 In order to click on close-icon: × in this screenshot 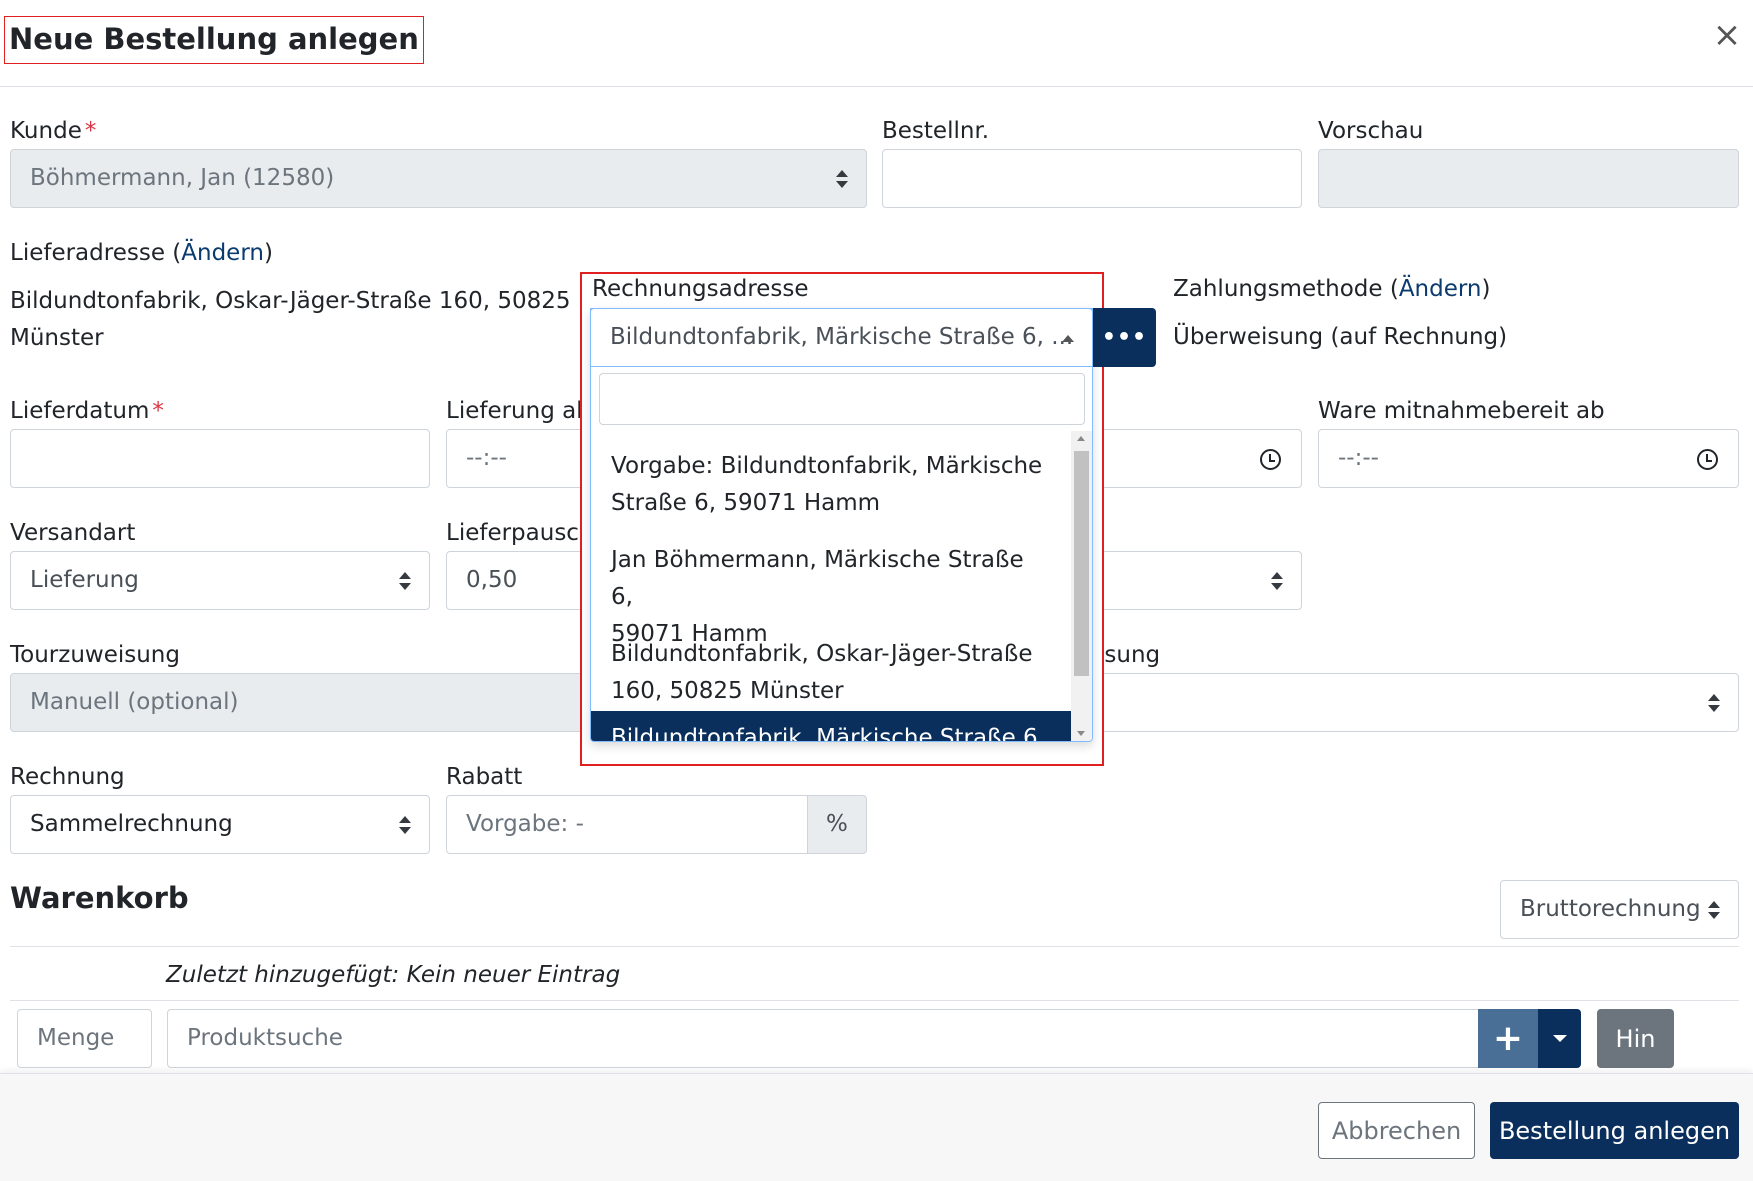, I will do `click(1727, 35)`.